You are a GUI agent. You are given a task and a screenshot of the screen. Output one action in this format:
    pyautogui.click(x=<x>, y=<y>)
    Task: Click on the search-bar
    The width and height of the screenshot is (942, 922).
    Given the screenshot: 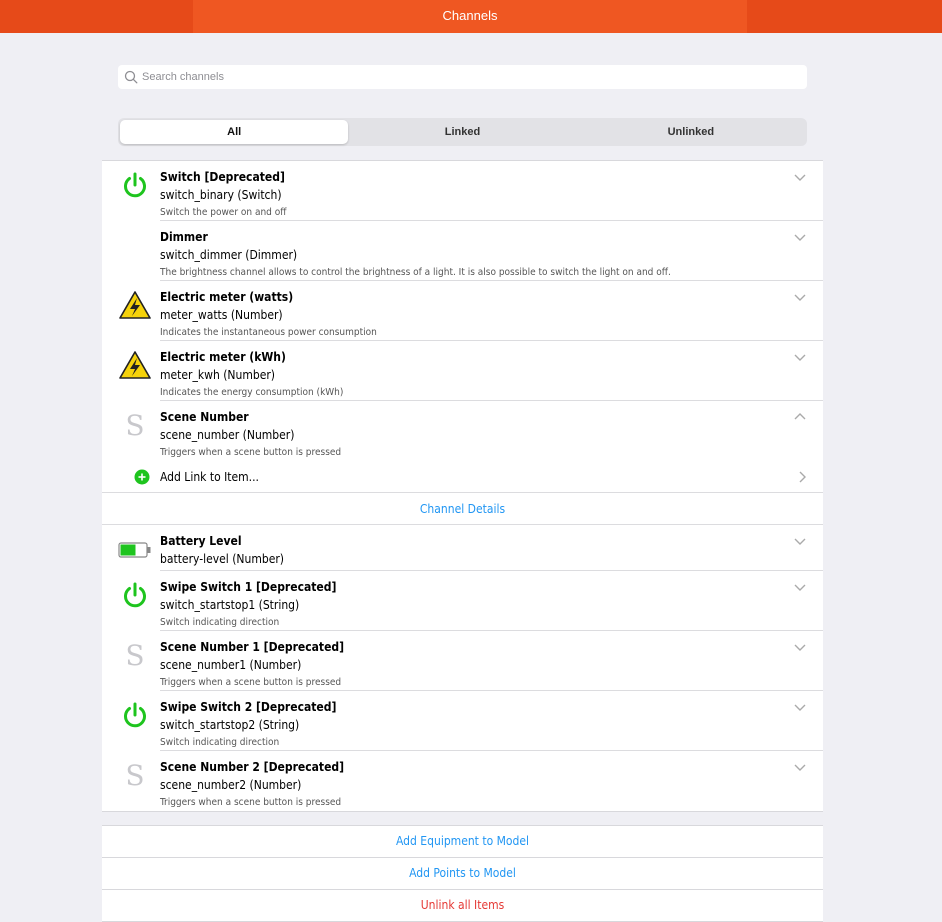 What is the action you would take?
    pyautogui.click(x=462, y=77)
    